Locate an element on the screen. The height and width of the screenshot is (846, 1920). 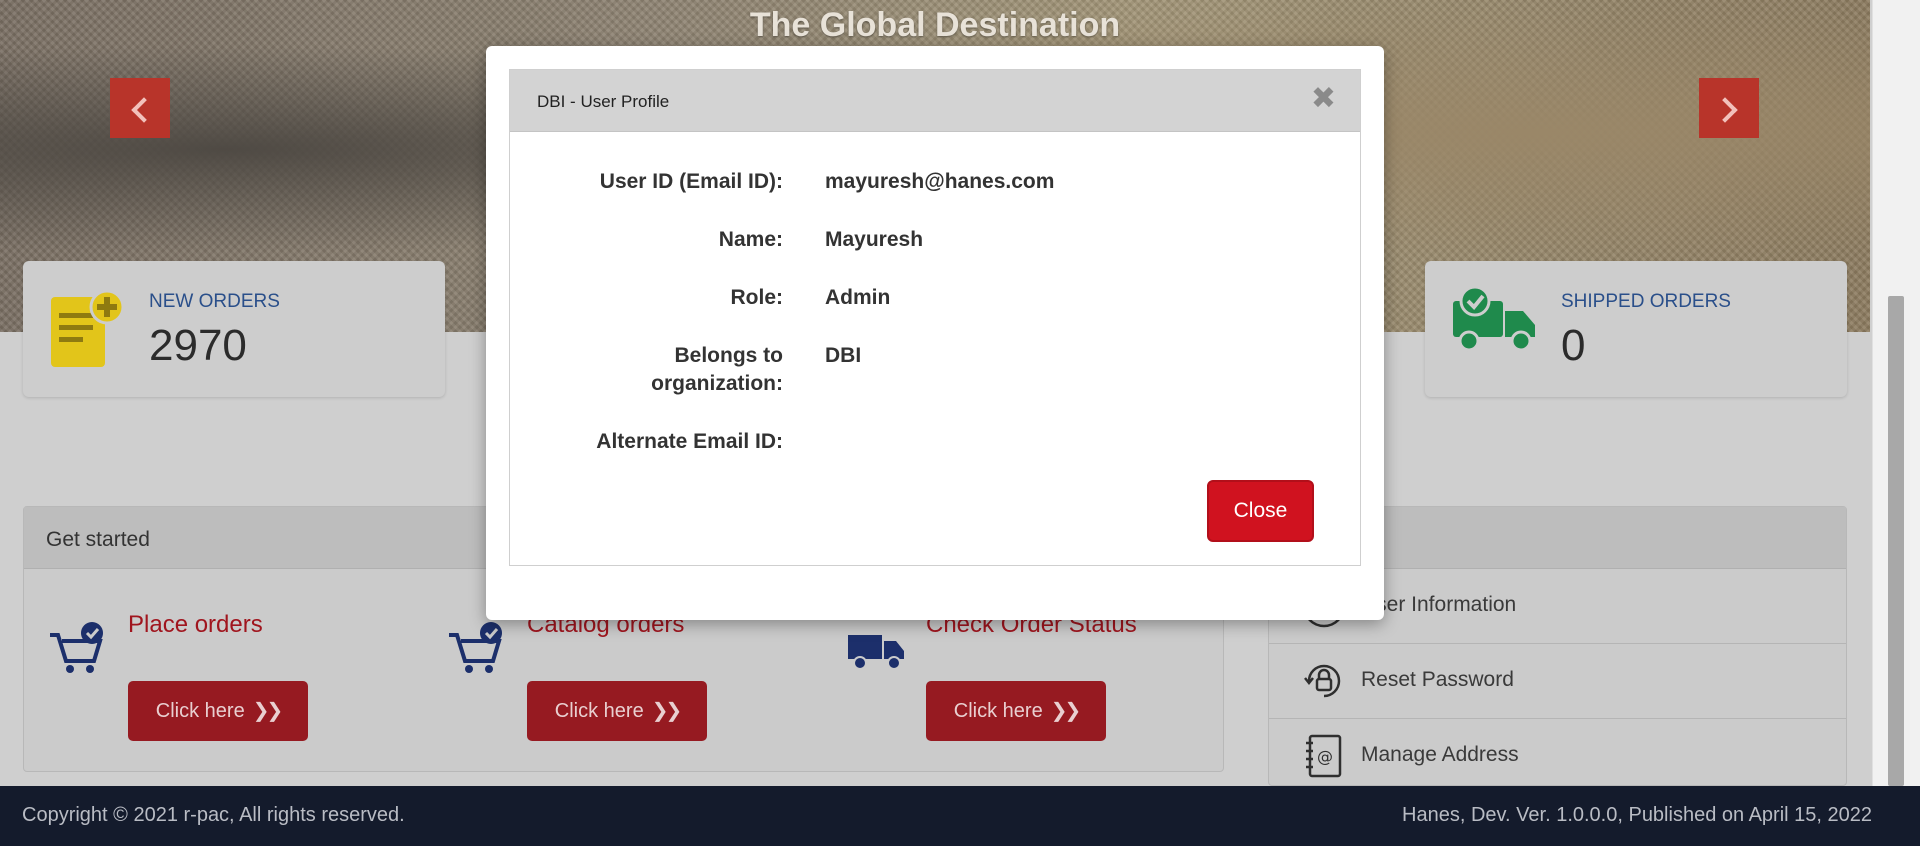
sidebar-item-label: User Information is located at coordinates (1439, 604).